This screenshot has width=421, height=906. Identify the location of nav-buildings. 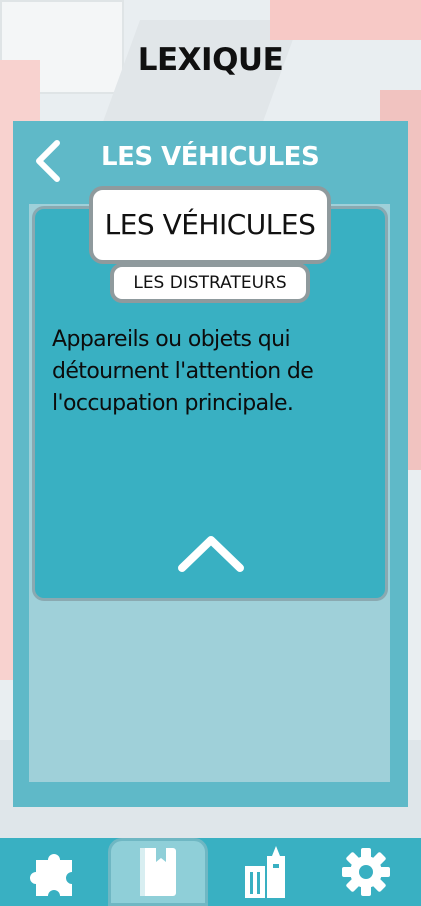
(266, 872).